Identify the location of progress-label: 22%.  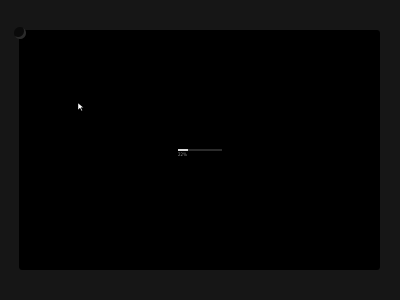
(182, 154).